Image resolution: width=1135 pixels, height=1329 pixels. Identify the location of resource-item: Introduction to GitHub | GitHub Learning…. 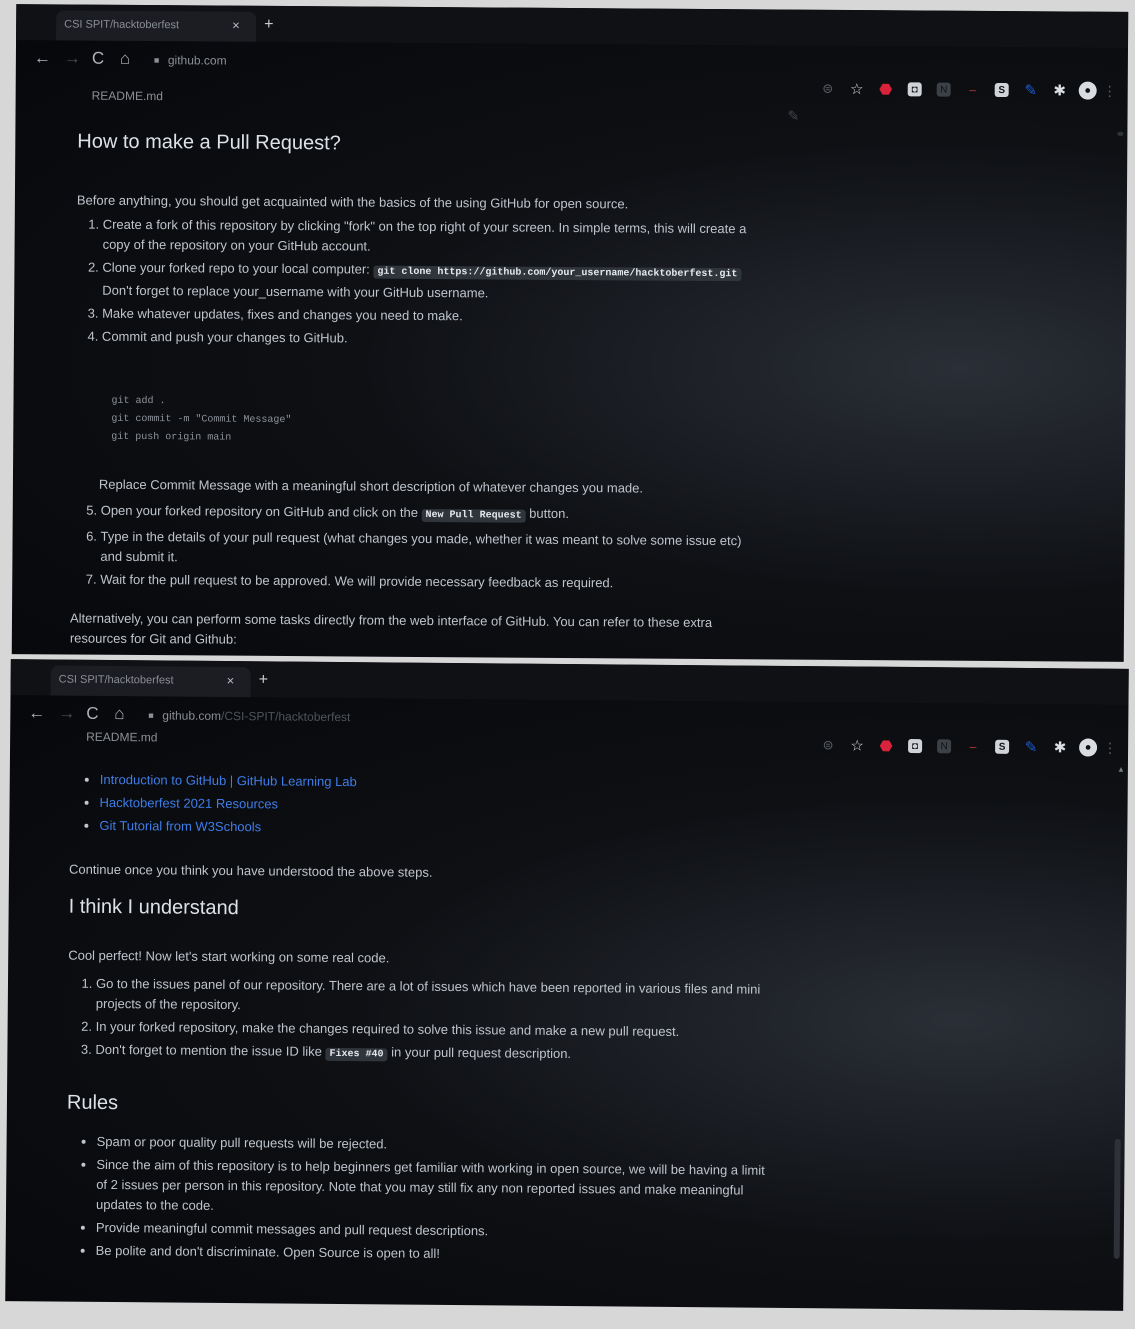
(400, 782).